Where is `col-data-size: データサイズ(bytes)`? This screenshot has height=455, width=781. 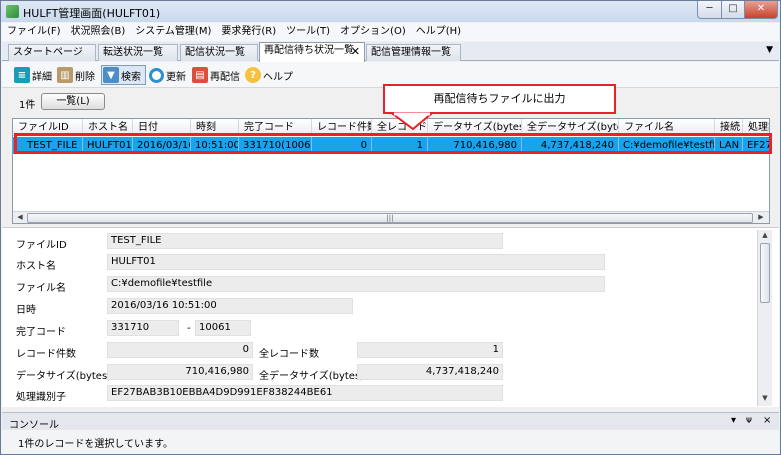 col-data-size: データサイズ(bytes) is located at coordinates (475, 127).